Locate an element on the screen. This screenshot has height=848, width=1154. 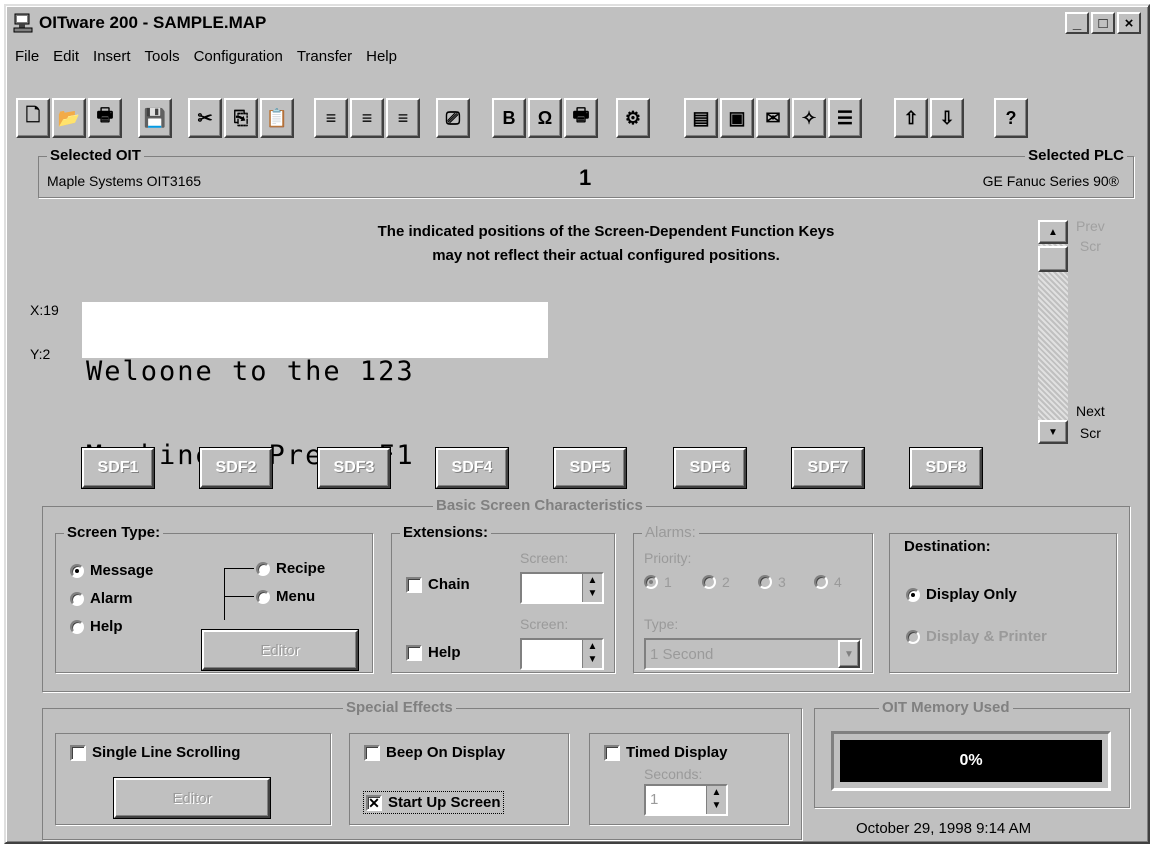
priority-3-dot is located at coordinates (765, 582).